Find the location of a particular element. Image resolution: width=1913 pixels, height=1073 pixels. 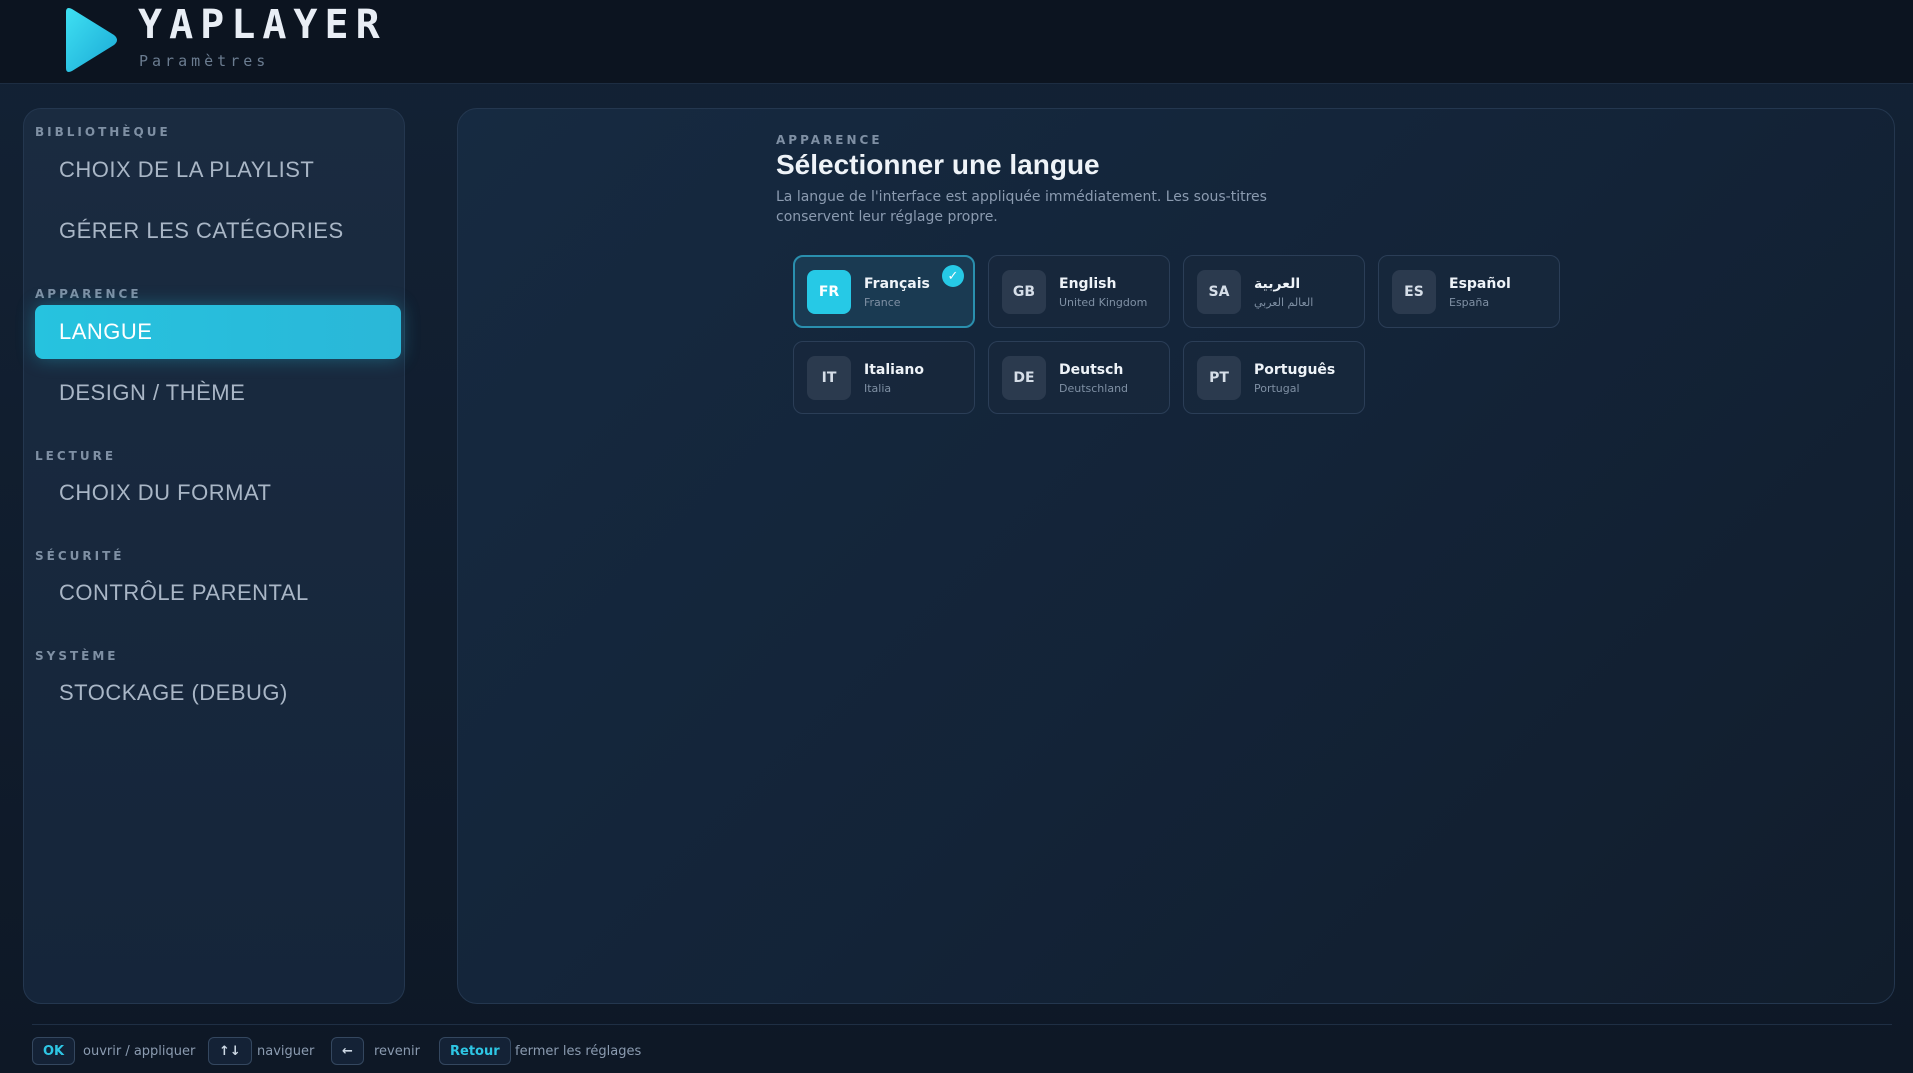

key-retour: Retour is located at coordinates (475, 1051).